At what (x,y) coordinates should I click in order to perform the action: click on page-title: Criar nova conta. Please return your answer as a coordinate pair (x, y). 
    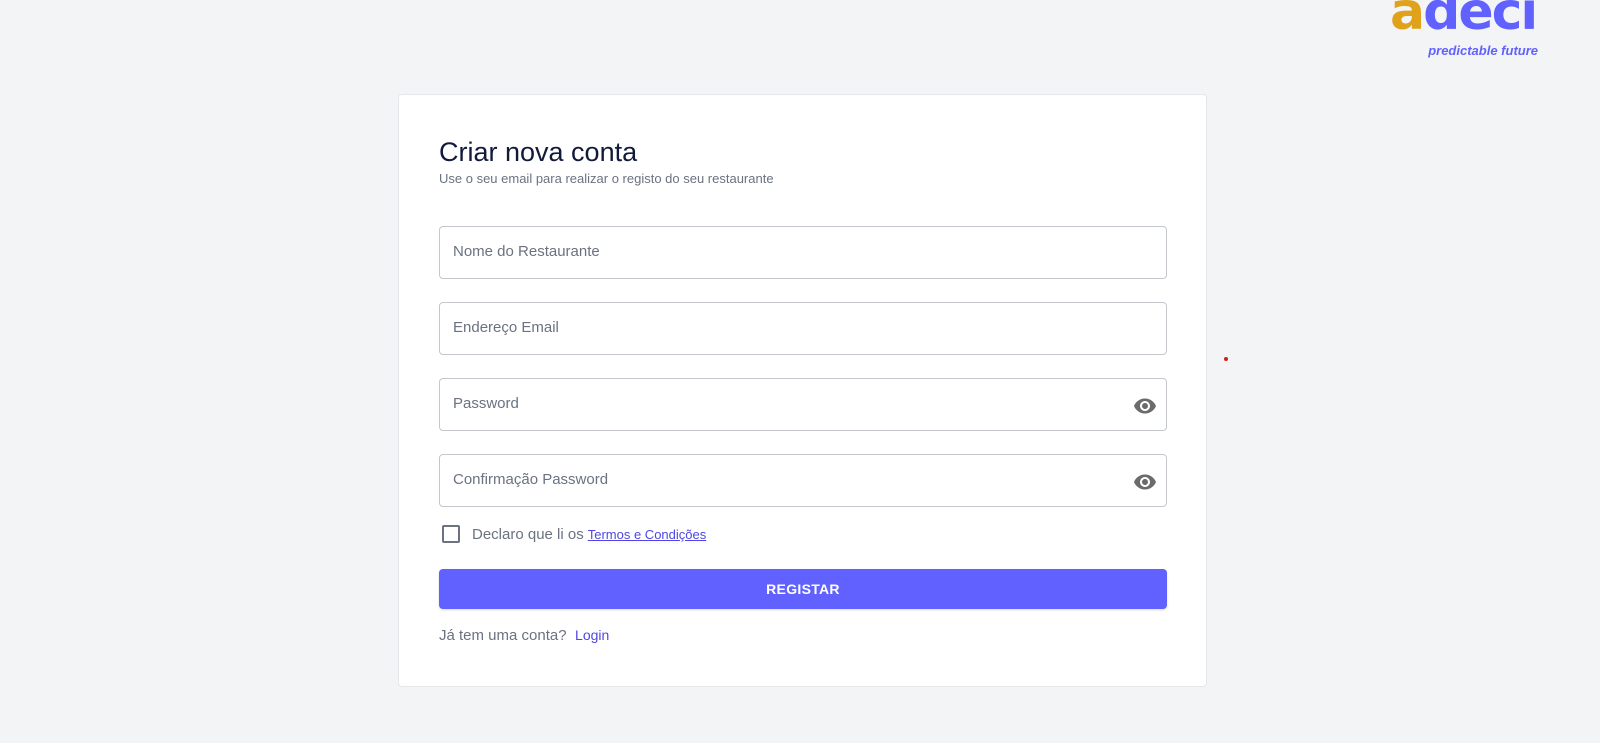
    Looking at the image, I should click on (538, 152).